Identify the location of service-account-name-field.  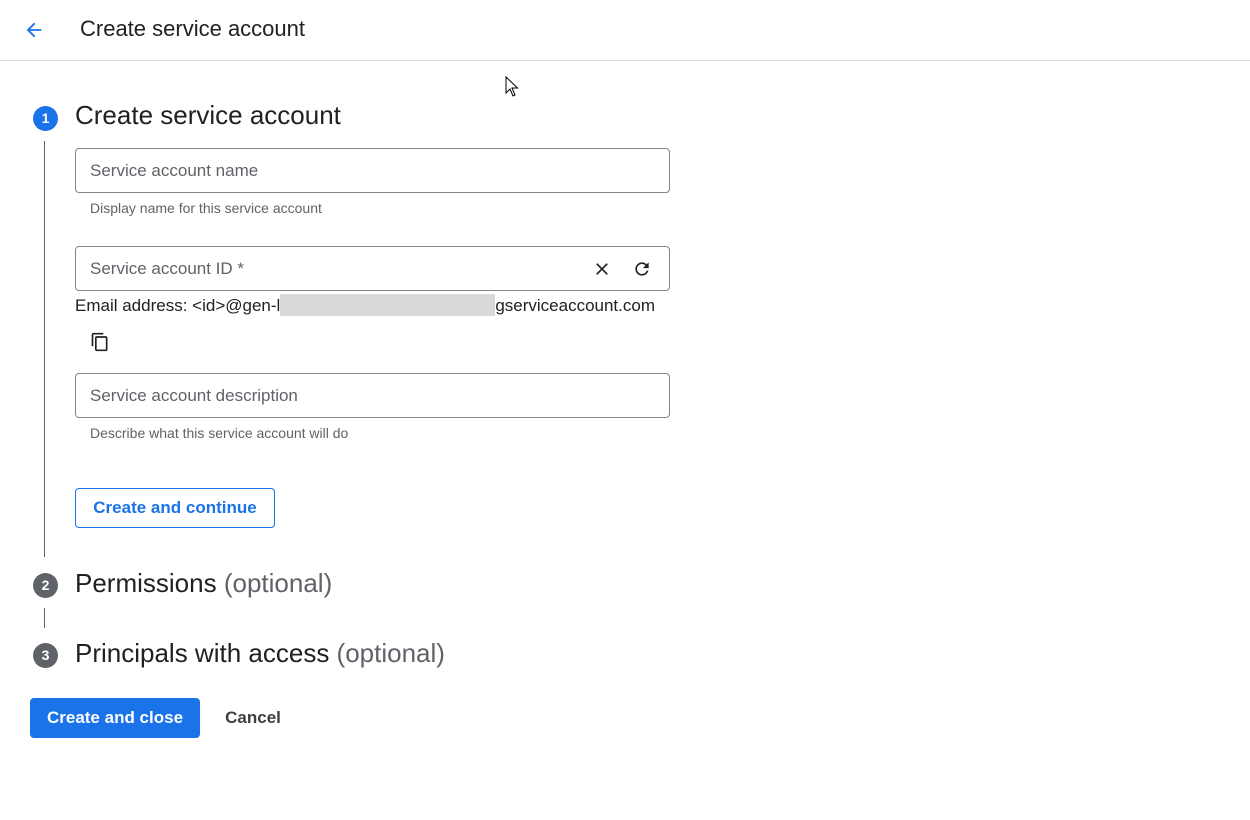
(372, 170).